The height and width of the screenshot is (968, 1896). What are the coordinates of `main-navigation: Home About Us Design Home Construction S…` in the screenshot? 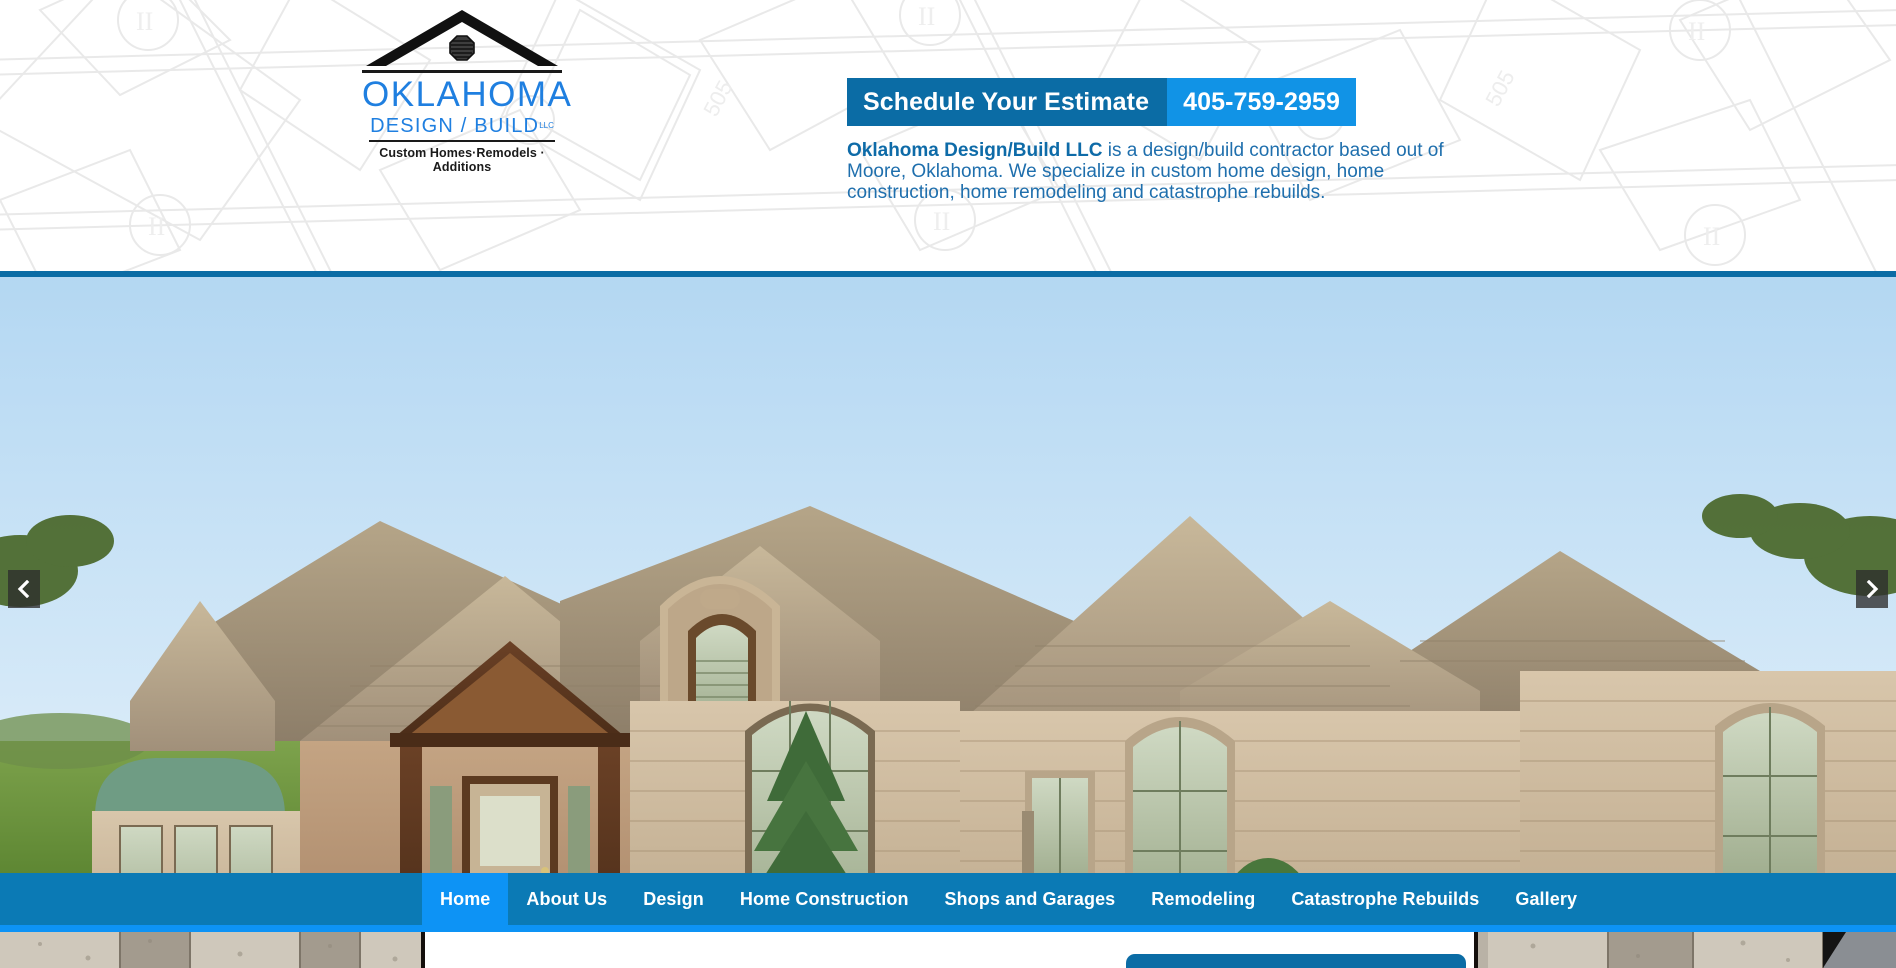 It's located at (948, 899).